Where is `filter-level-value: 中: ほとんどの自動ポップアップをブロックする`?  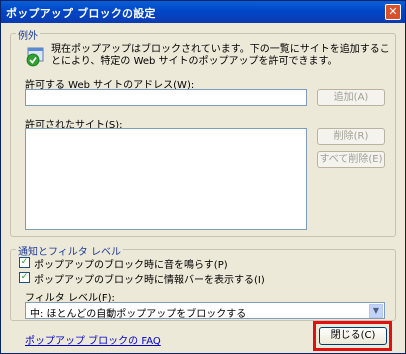
filter-level-value: 中: ほとんどの自動ポップアップをブロックする is located at coordinates (138, 314).